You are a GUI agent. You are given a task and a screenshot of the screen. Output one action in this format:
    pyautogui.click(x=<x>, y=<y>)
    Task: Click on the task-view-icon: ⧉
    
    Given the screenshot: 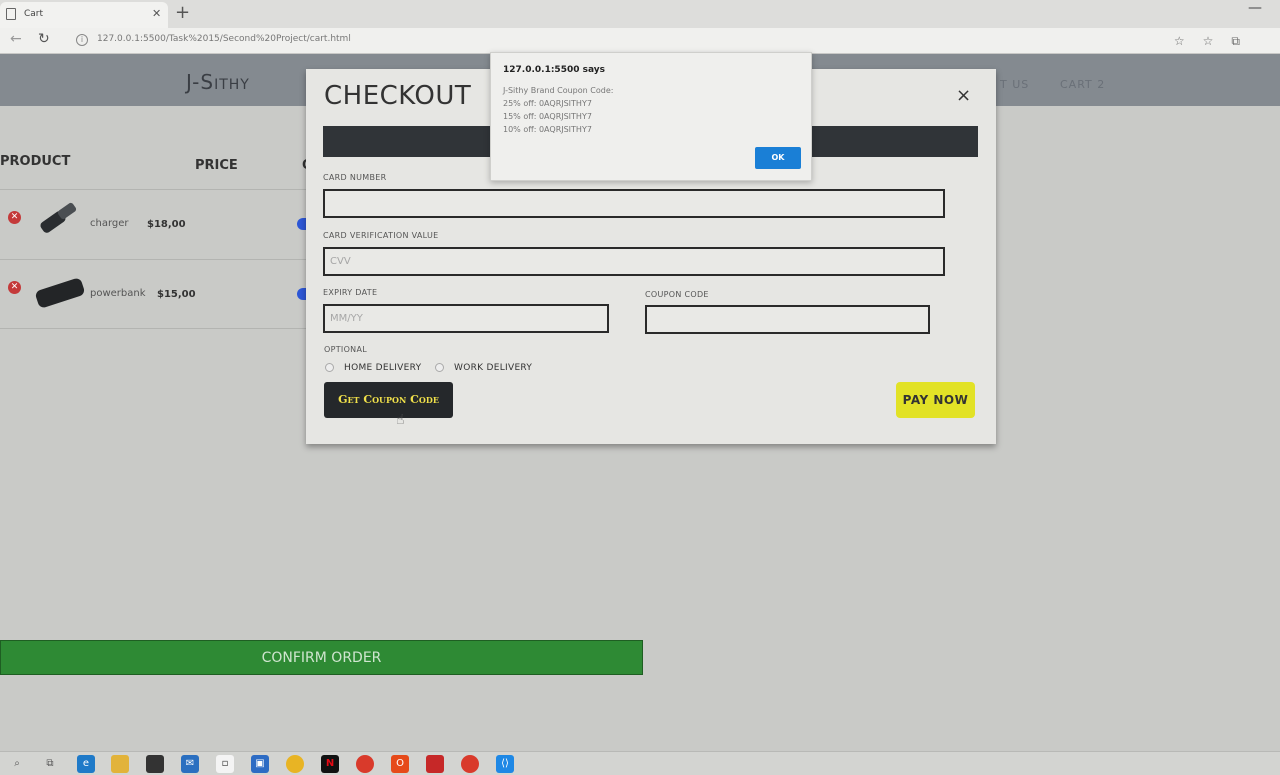 What is the action you would take?
    pyautogui.click(x=50, y=764)
    